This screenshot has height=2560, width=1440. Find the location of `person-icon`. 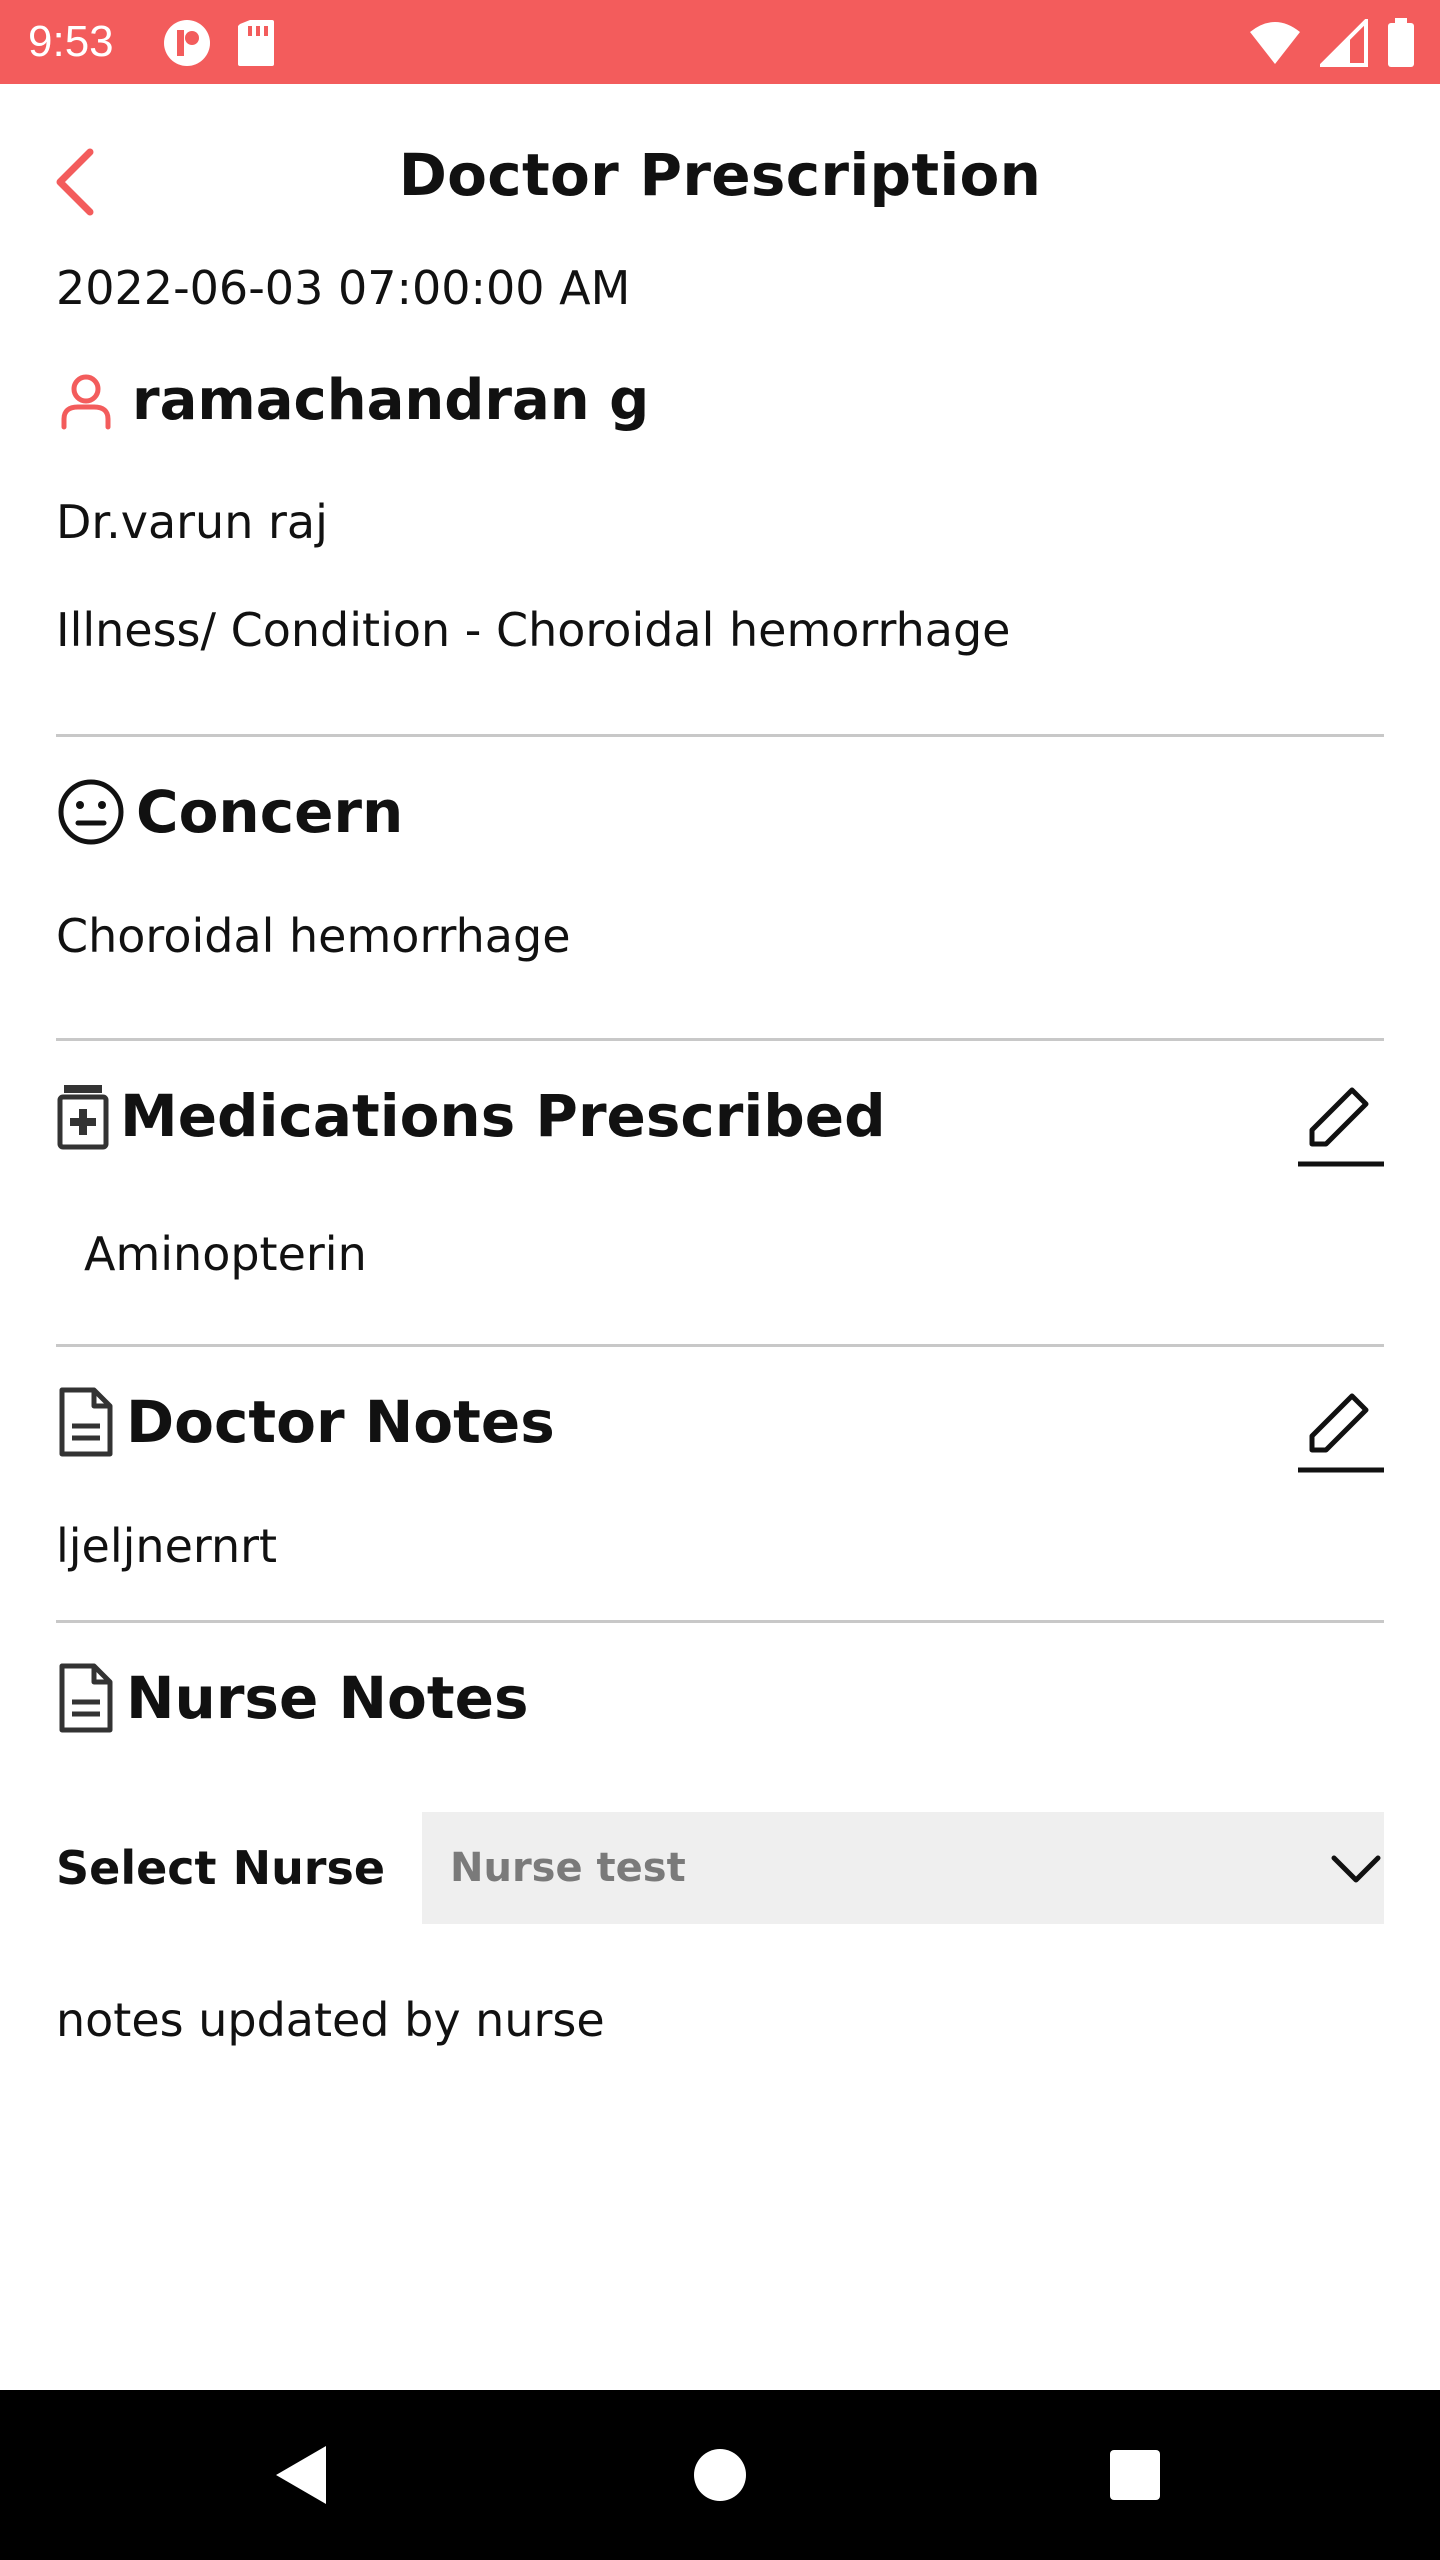

person-icon is located at coordinates (86, 402).